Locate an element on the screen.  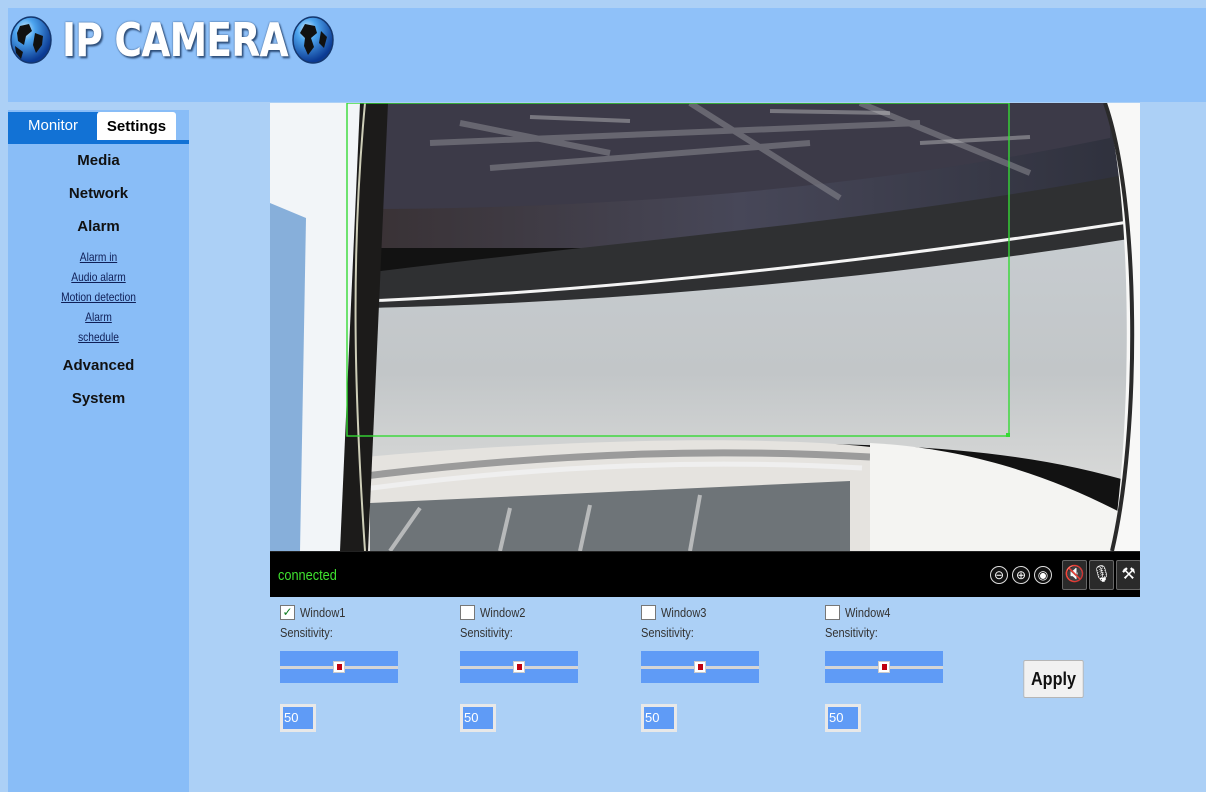
menu-alarm-in: Alarm in is located at coordinates (99, 257).